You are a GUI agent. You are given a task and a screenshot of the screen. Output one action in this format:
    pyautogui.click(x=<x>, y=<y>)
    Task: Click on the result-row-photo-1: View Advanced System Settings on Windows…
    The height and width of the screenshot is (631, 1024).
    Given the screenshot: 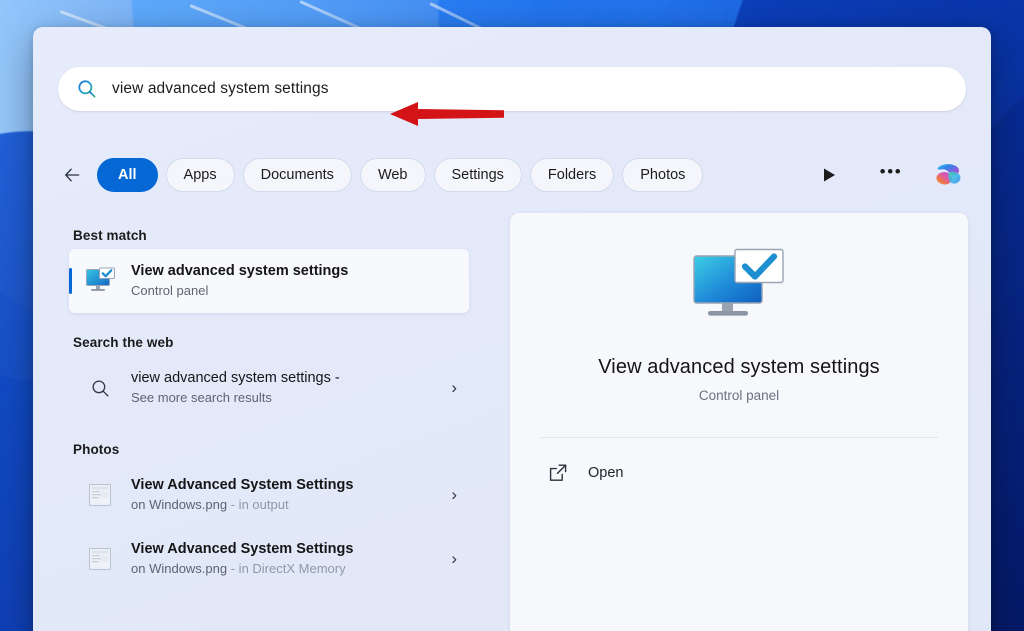 What is the action you would take?
    pyautogui.click(x=269, y=495)
    